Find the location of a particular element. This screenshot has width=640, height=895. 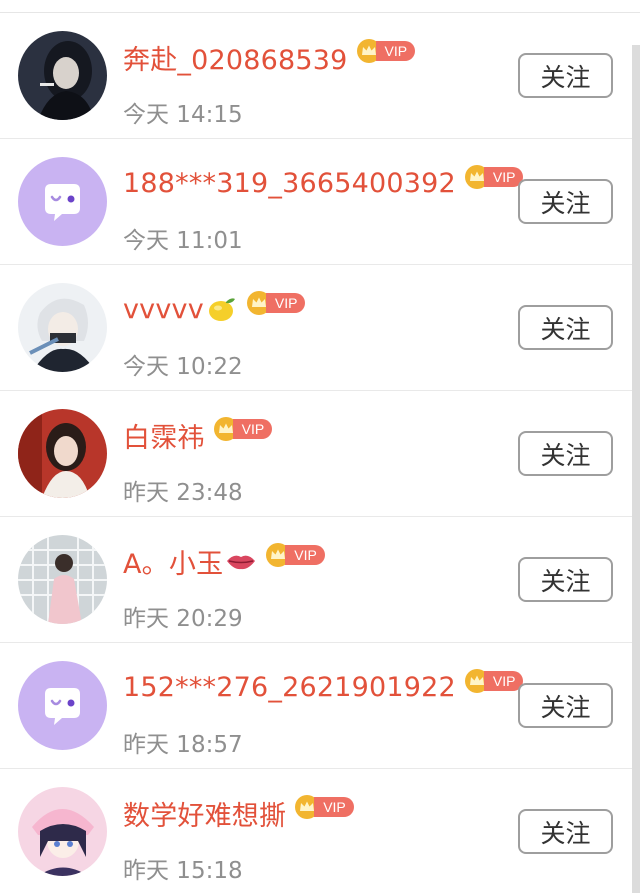

username: 白霂祎 is located at coordinates (164, 438).